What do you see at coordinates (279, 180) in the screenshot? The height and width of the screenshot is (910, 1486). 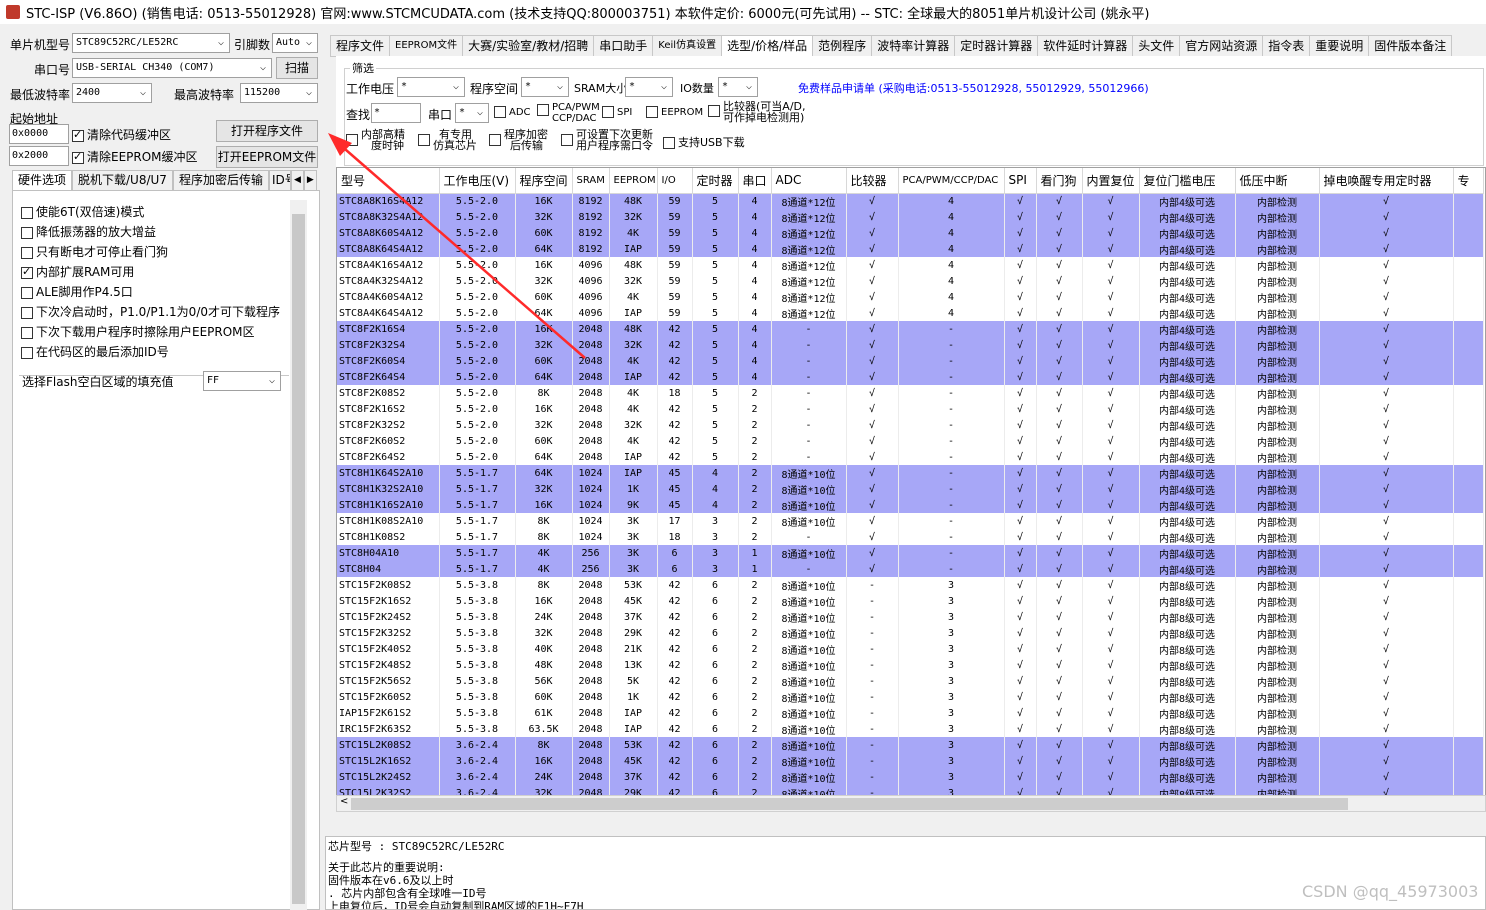 I see `tab-id: ID号` at bounding box center [279, 180].